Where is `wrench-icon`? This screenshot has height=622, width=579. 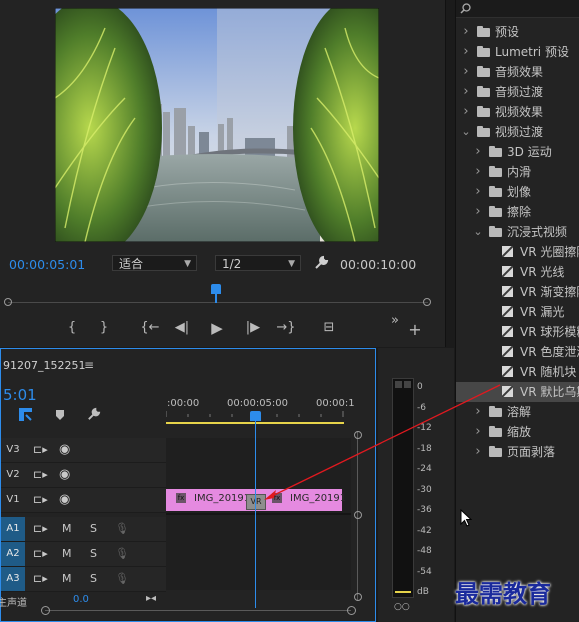 wrench-icon is located at coordinates (321, 263).